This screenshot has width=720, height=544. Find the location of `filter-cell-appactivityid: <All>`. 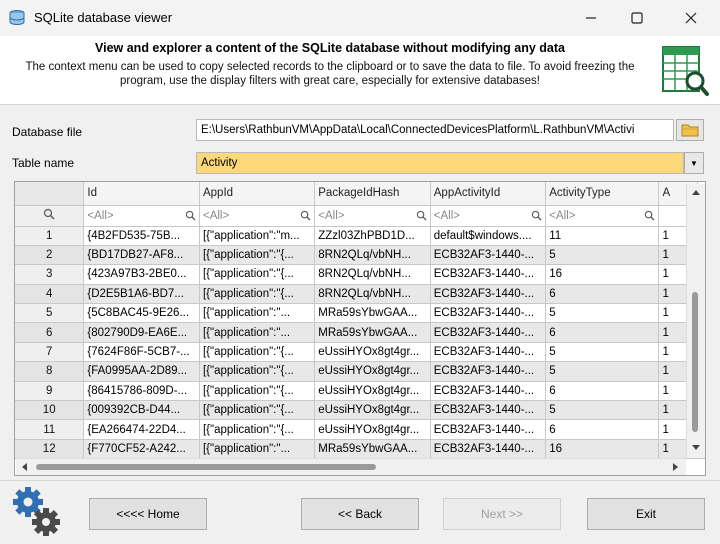

filter-cell-appactivityid: <All> is located at coordinates (488, 216).